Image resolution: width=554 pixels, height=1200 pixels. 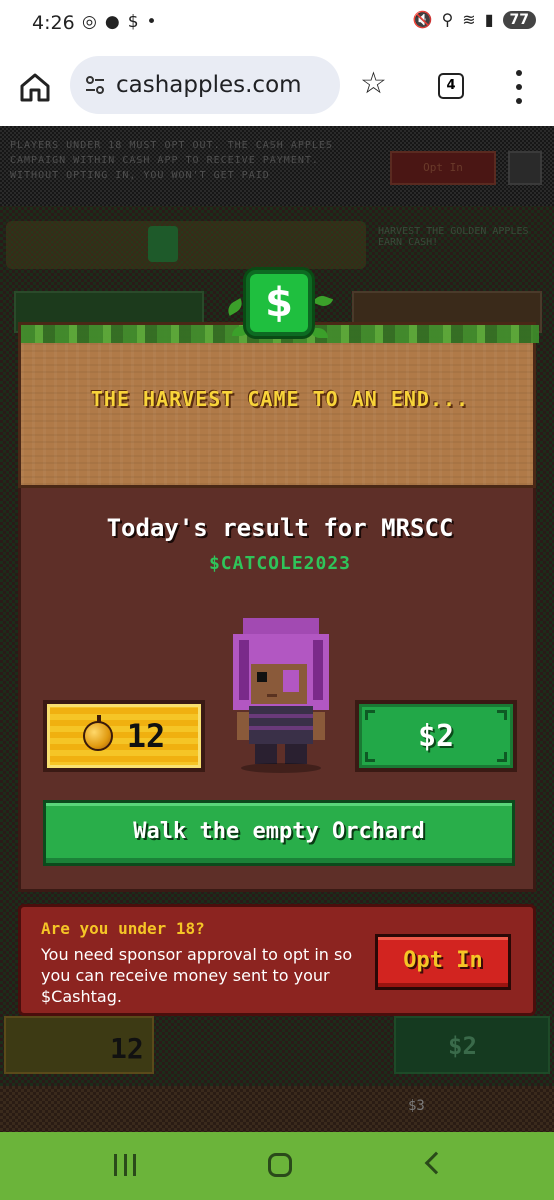 I want to click on signal-icon: ▮, so click(x=489, y=19).